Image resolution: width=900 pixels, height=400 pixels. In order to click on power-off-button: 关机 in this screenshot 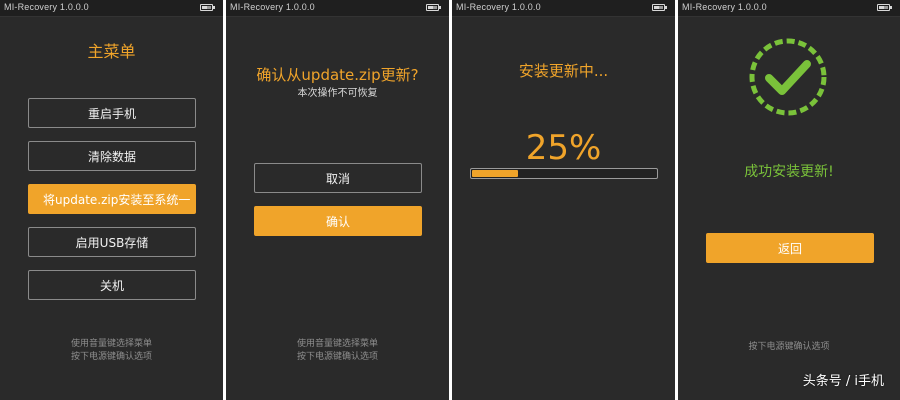, I will do `click(112, 285)`.